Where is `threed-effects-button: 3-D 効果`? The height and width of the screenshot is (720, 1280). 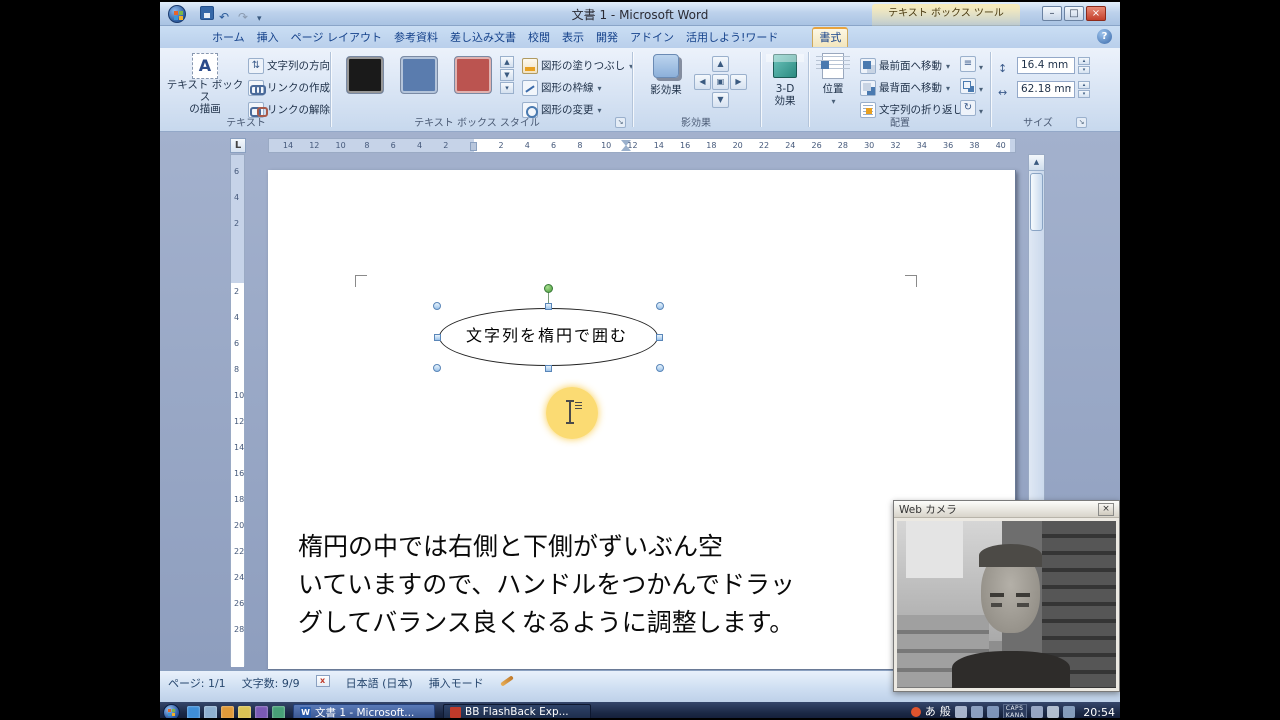
threed-effects-button: 3-D 効果 is located at coordinates (785, 80).